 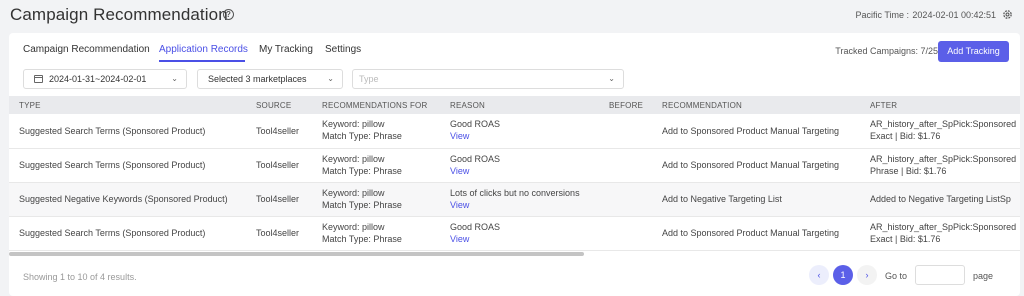 I want to click on add-tracking-button: Add Tracking, so click(x=973, y=51).